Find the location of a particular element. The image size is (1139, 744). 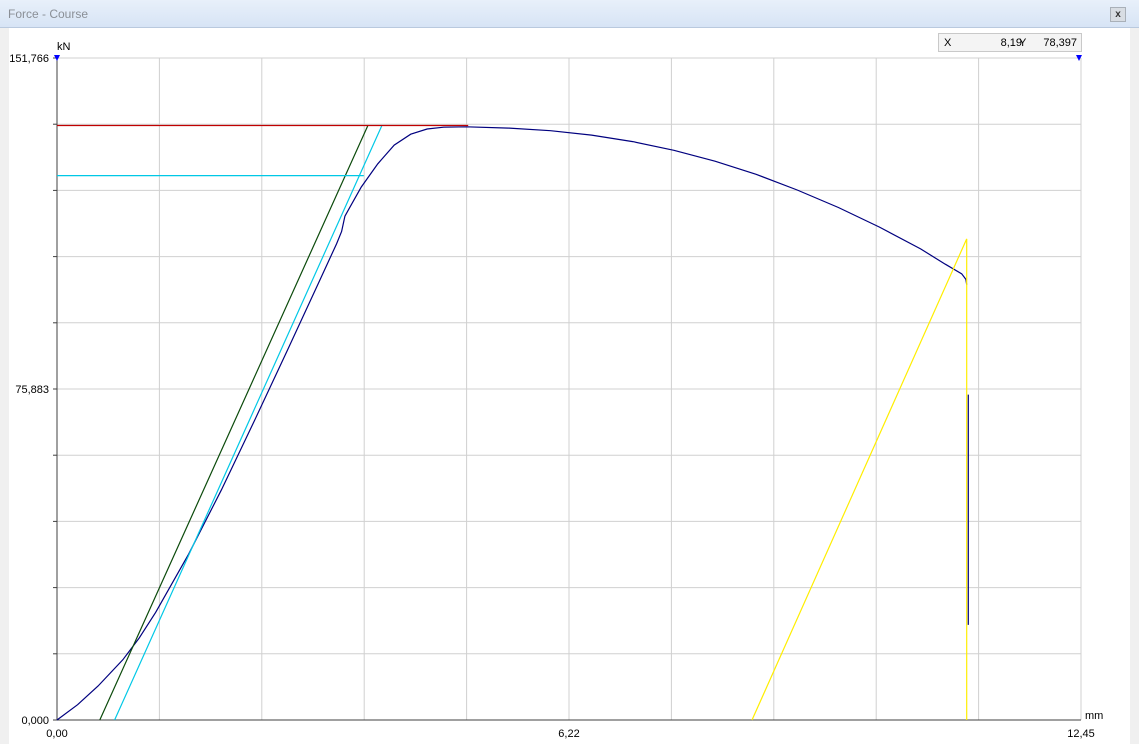

x-tick-label-1: 6,22 is located at coordinates (568, 734).